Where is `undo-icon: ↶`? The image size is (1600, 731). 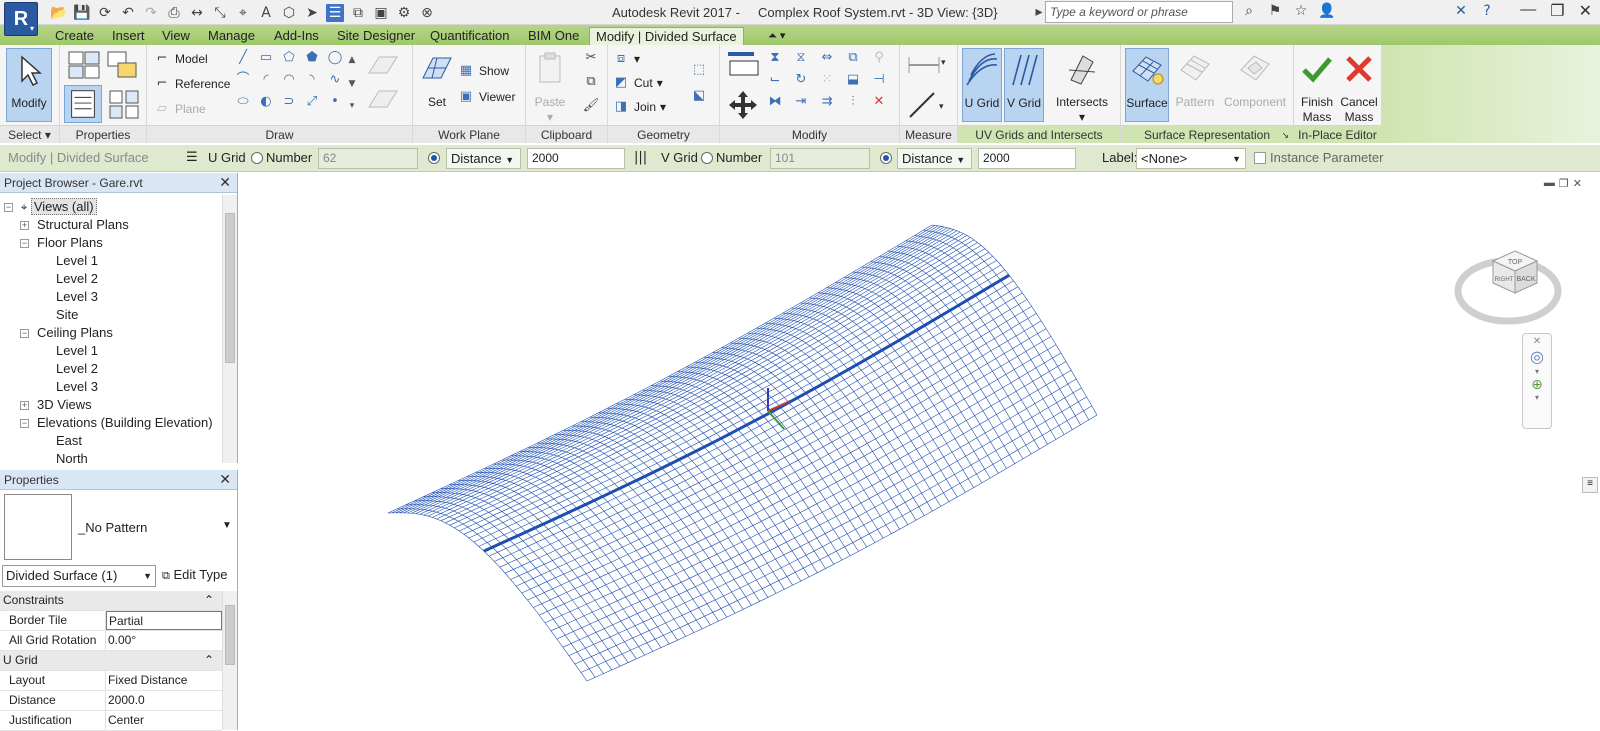 undo-icon: ↶ is located at coordinates (128, 13).